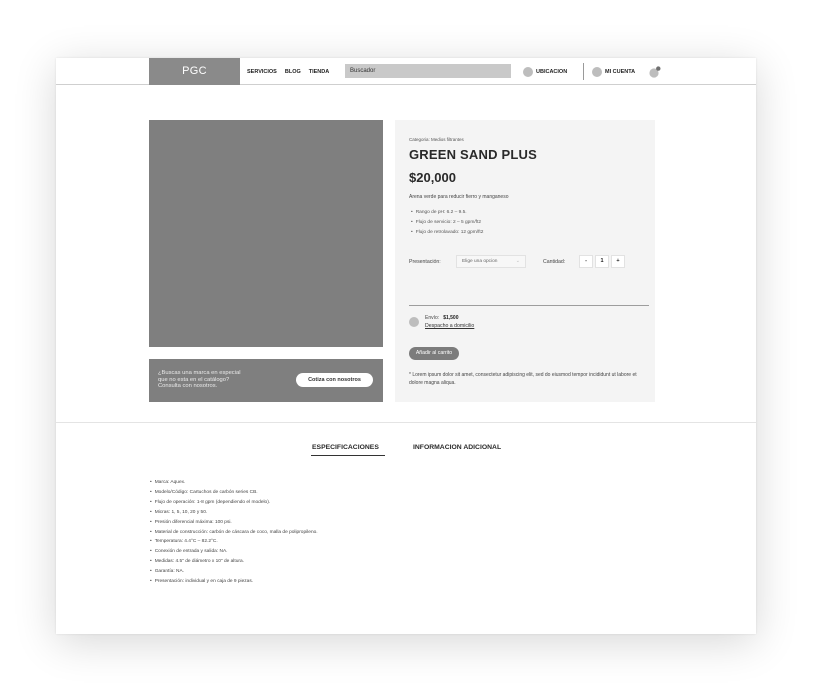  What do you see at coordinates (480, 261) in the screenshot?
I see `presentation-value: Elige una opcion` at bounding box center [480, 261].